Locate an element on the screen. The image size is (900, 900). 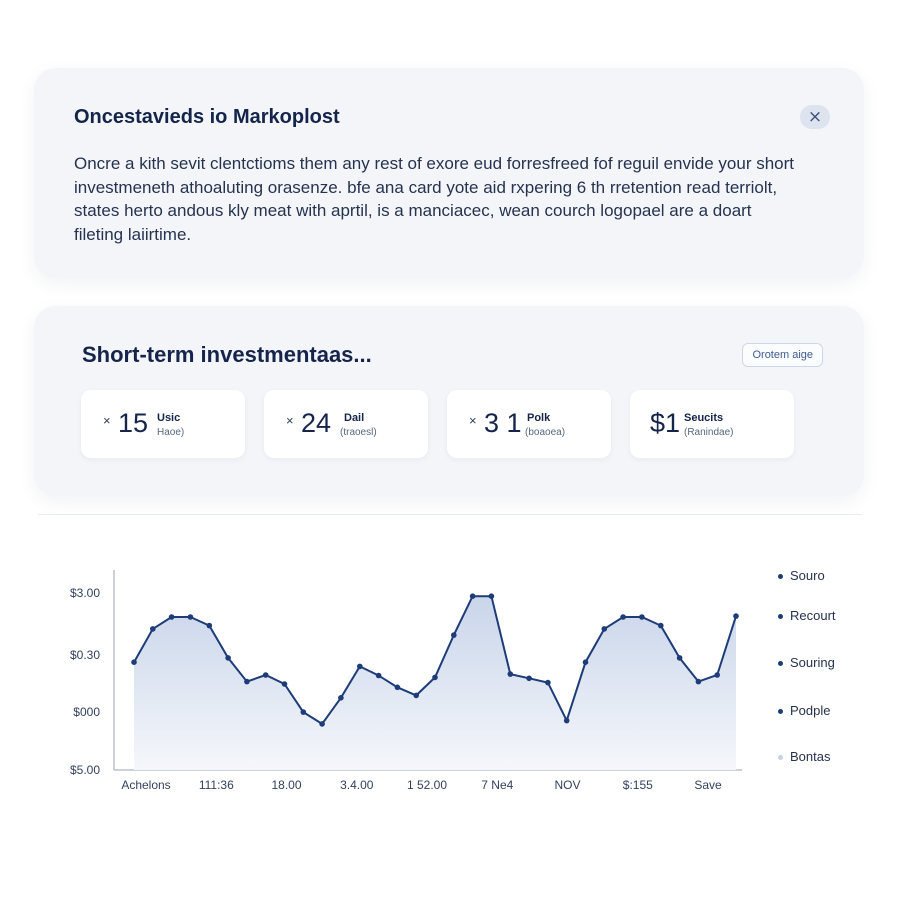
x-tick-label: $:155 is located at coordinates (638, 785).